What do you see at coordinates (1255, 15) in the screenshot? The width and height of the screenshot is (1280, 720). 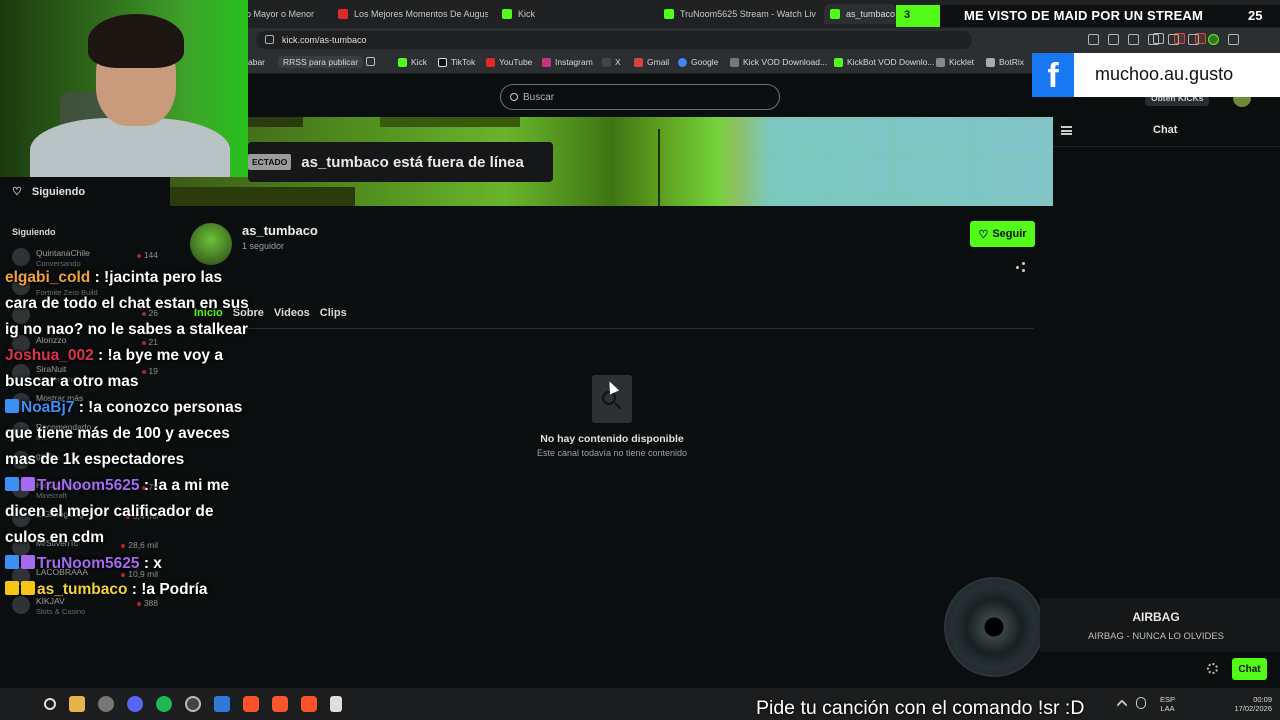 I see `goal-target: 25` at bounding box center [1255, 15].